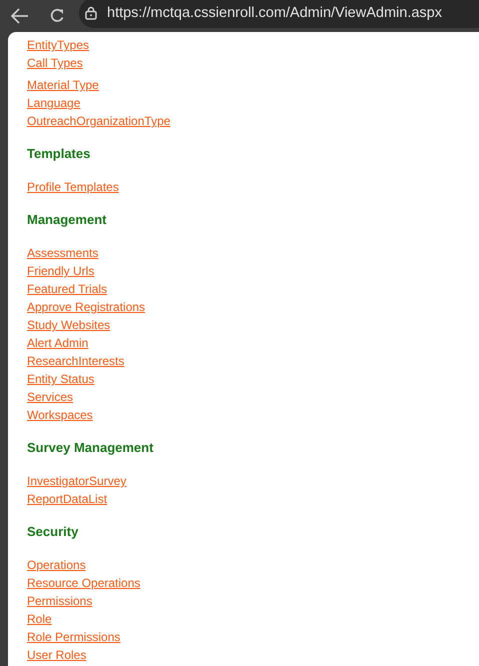 Image resolution: width=479 pixels, height=666 pixels. What do you see at coordinates (67, 289) in the screenshot?
I see `admin-link: Featured Trials` at bounding box center [67, 289].